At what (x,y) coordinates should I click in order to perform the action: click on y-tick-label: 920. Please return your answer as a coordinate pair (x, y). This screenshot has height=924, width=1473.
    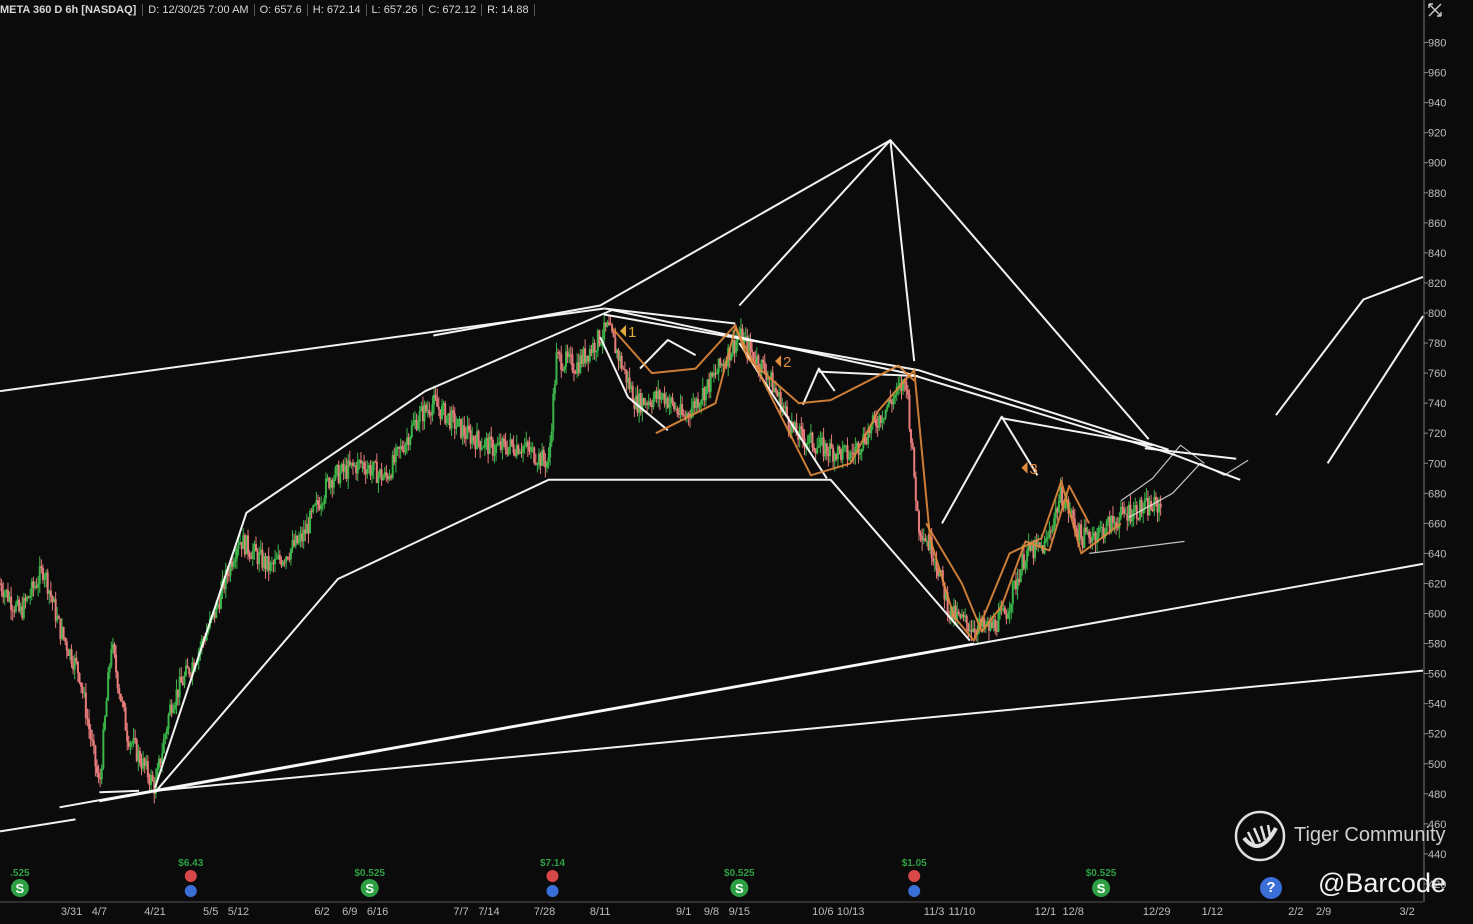
    Looking at the image, I should click on (1437, 134).